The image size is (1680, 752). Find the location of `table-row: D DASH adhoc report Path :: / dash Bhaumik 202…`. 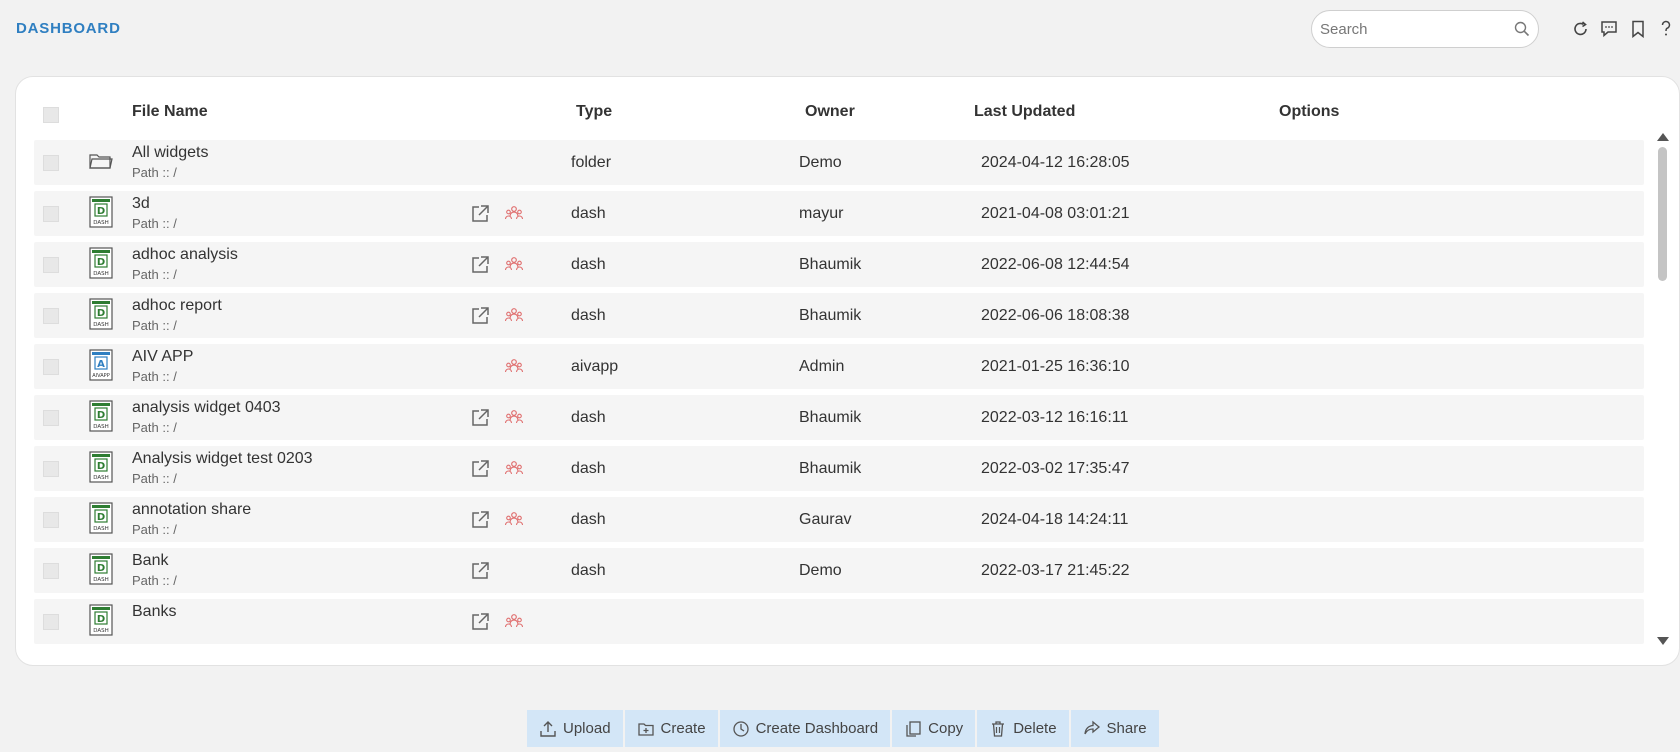

table-row: D DASH adhoc report Path :: / dash Bhaumik 202… is located at coordinates (839, 315).